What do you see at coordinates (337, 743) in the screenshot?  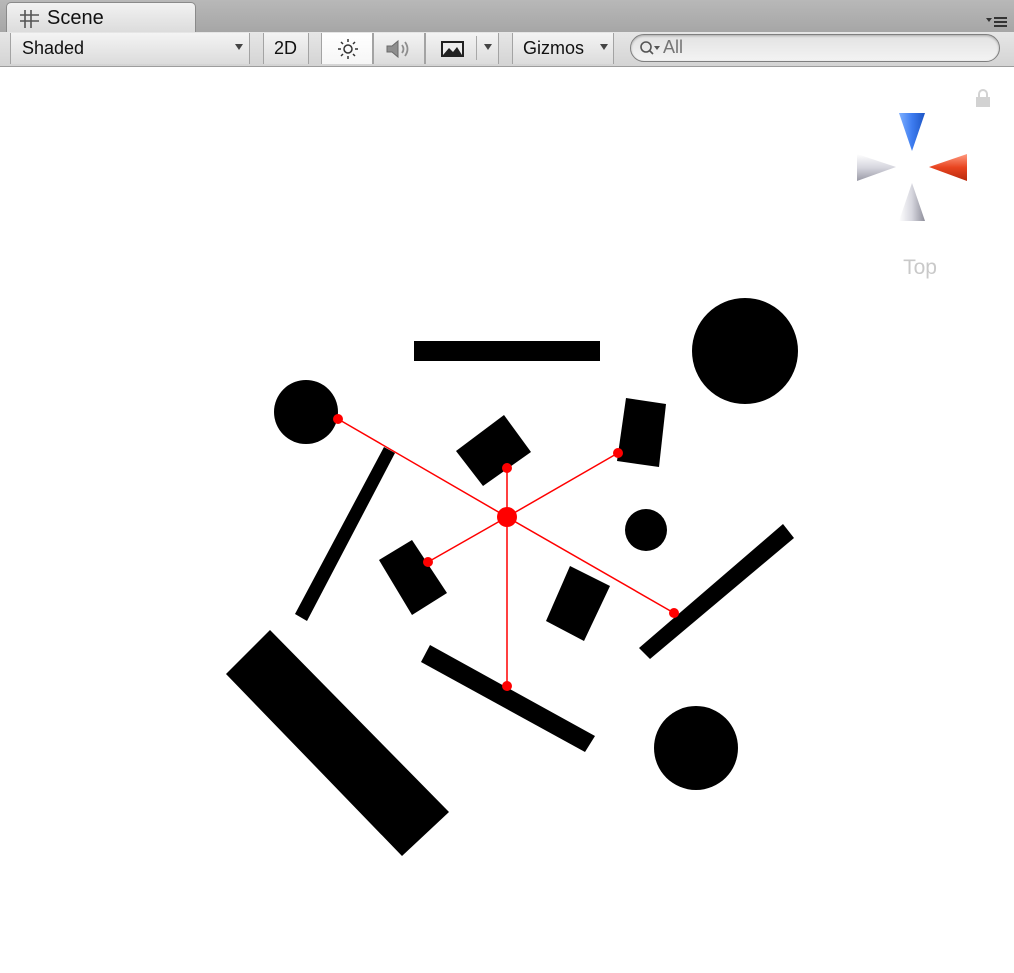 I see `bar-large-bottom-left` at bounding box center [337, 743].